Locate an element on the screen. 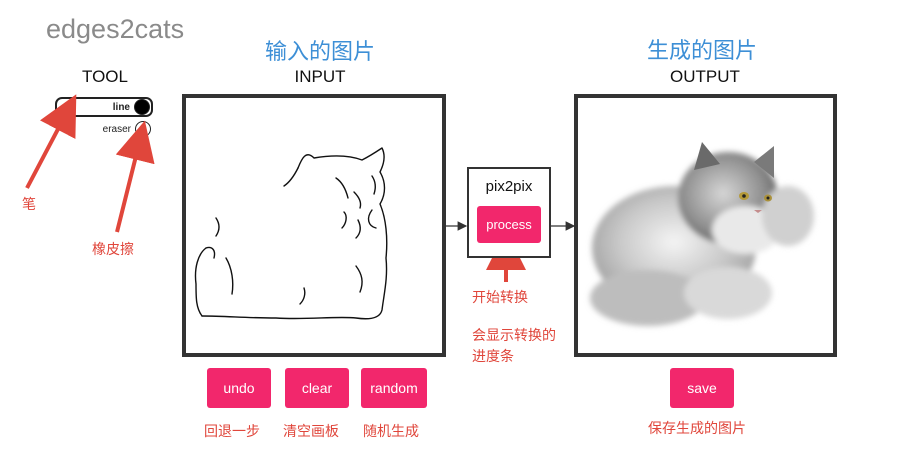 Image resolution: width=919 pixels, height=471 pixels. save-note: 保存生成的图片 is located at coordinates (697, 429).